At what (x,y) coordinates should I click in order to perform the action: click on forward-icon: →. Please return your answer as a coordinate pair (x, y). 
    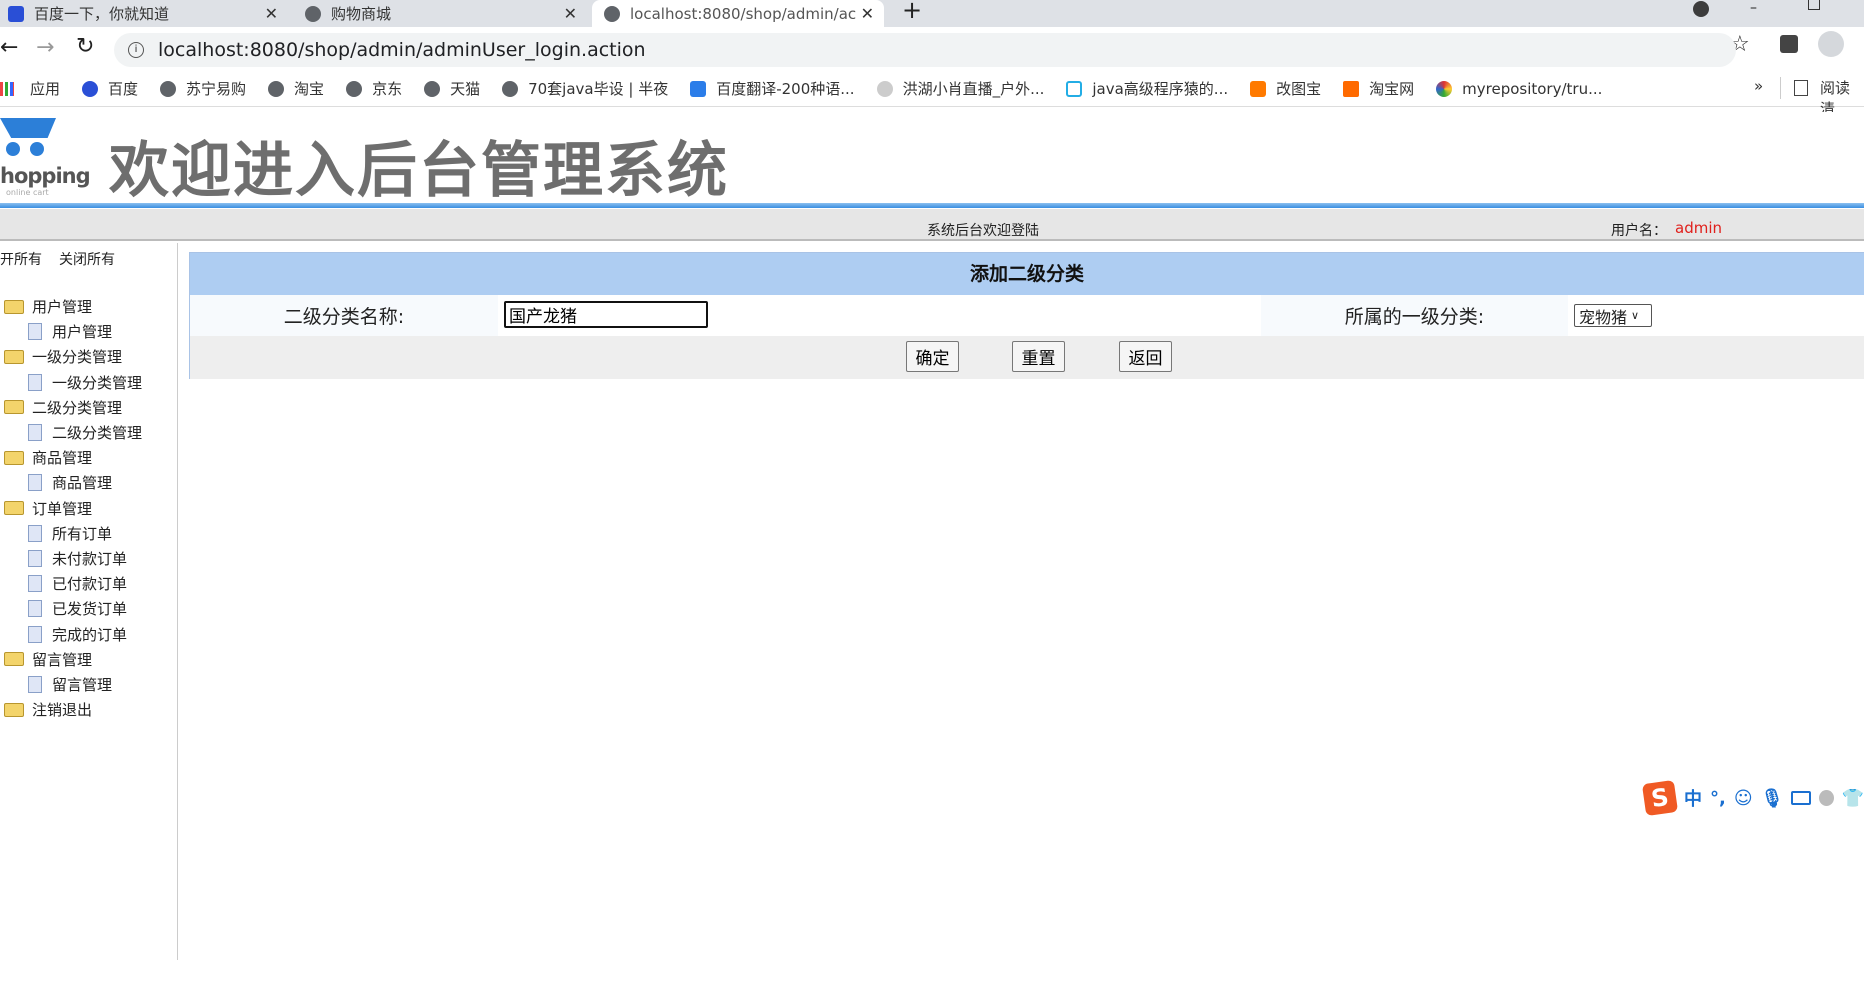
    Looking at the image, I should click on (45, 47).